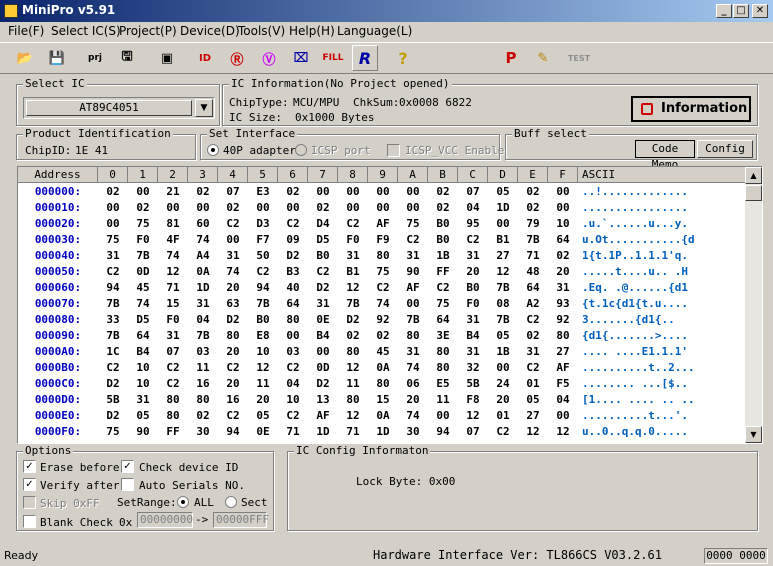 Image resolution: width=773 pixels, height=566 pixels. What do you see at coordinates (165, 520) in the screenshot?
I see `range-from-field: 00000000` at bounding box center [165, 520].